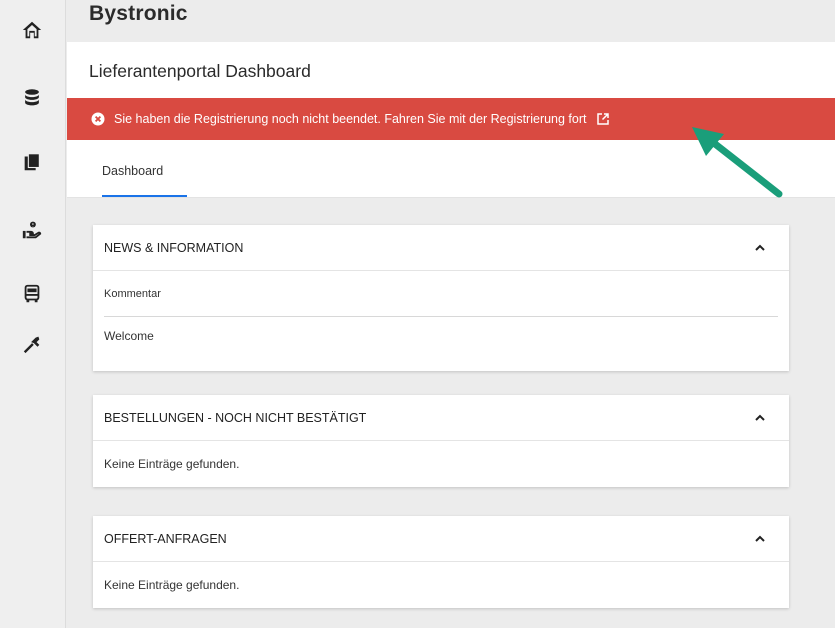 The height and width of the screenshot is (628, 835). Describe the element at coordinates (441, 336) in the screenshot. I see `news-item: Welcome` at that location.